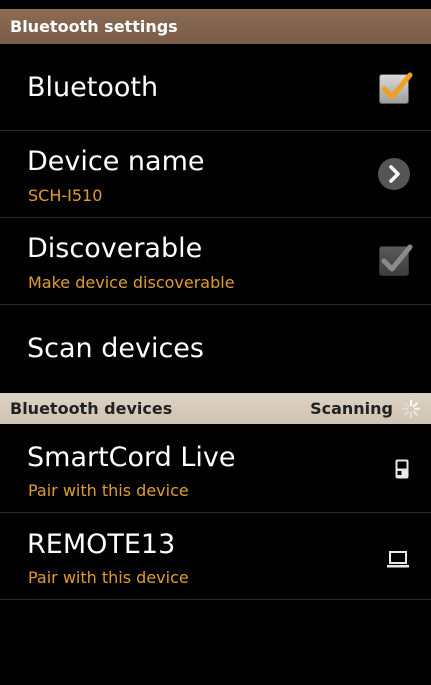  What do you see at coordinates (215, 26) in the screenshot?
I see `title-bar: Bluetooth settings` at bounding box center [215, 26].